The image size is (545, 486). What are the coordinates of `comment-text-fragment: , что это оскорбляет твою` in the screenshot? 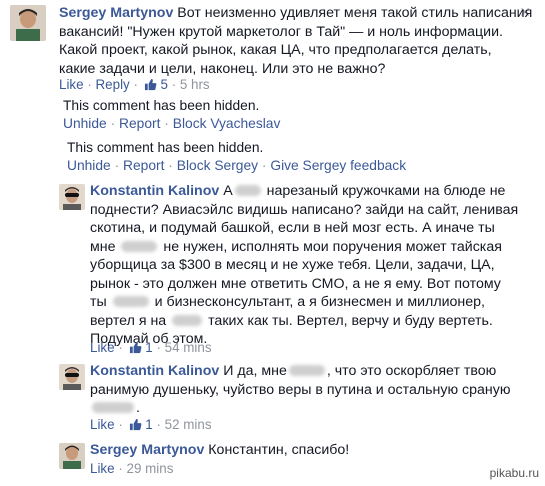 It's located at (411, 371).